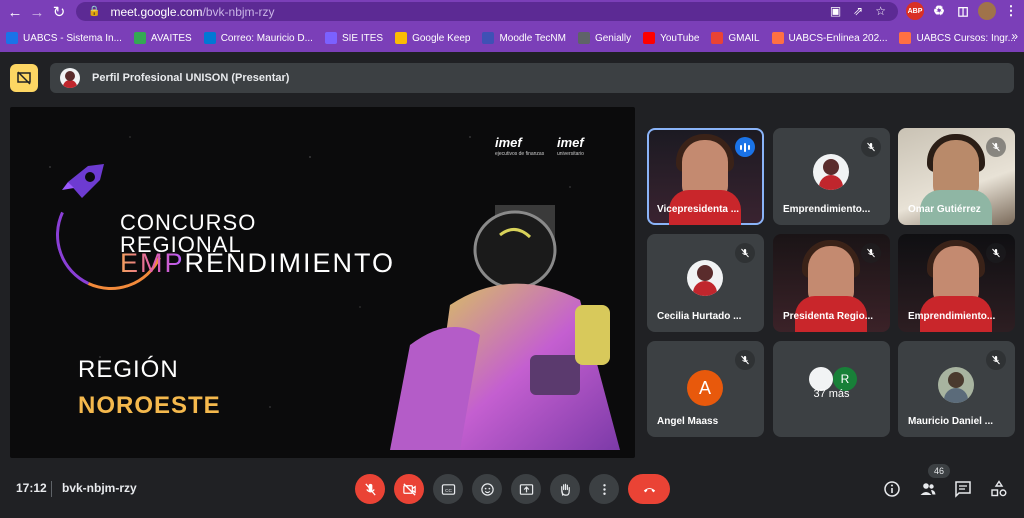 The image size is (1024, 518). I want to click on presenter-avatar, so click(70, 78).